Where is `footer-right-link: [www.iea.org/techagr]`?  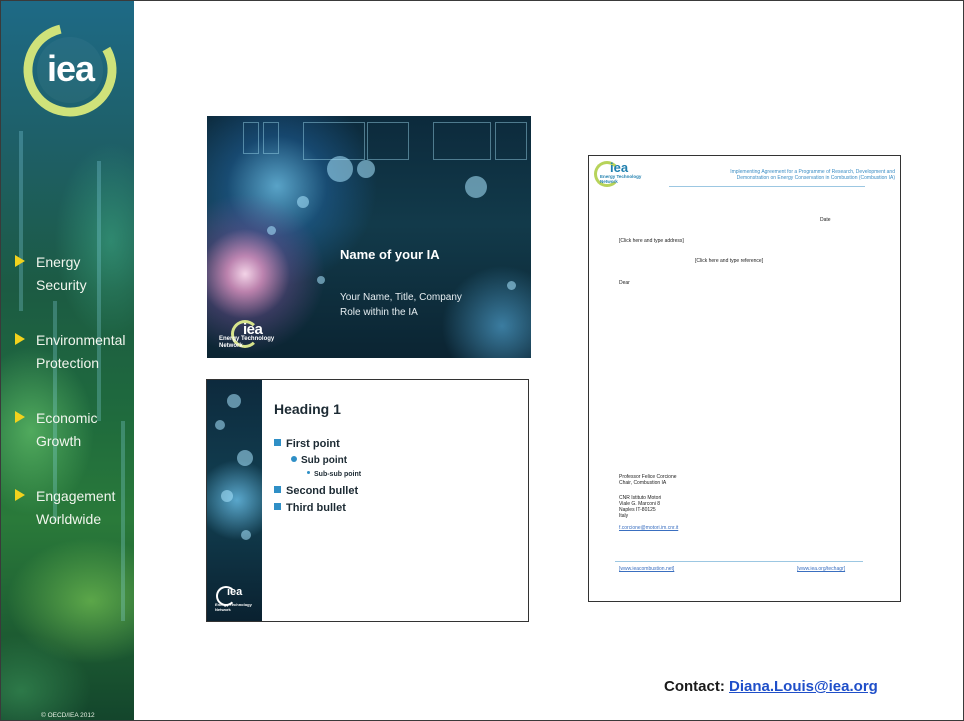
footer-right-link: [www.iea.org/techagr] is located at coordinates (821, 569).